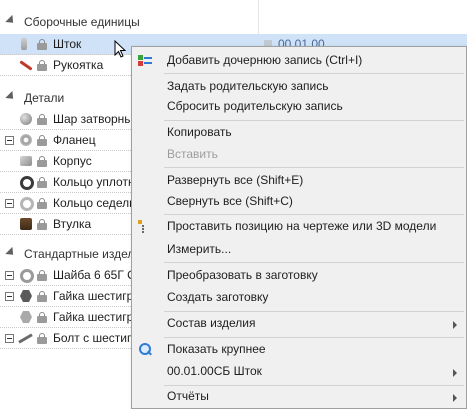  What do you see at coordinates (242, 275) in the screenshot?
I see `menu-item-label: Преобразовать в заготовку` at bounding box center [242, 275].